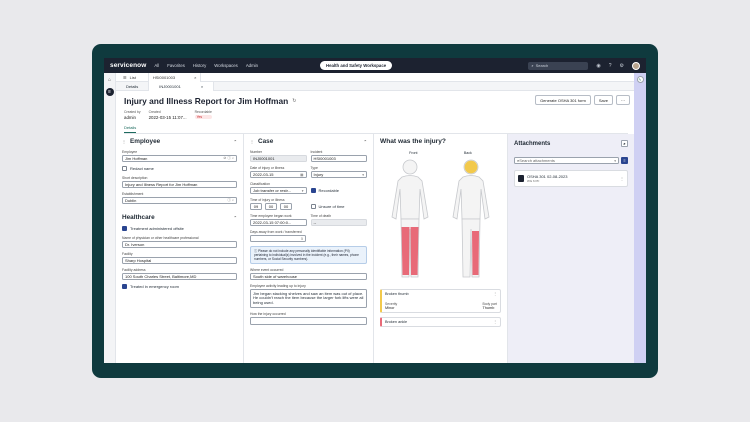 The height and width of the screenshot is (422, 750). I want to click on more-icon: ⋯, so click(623, 100).